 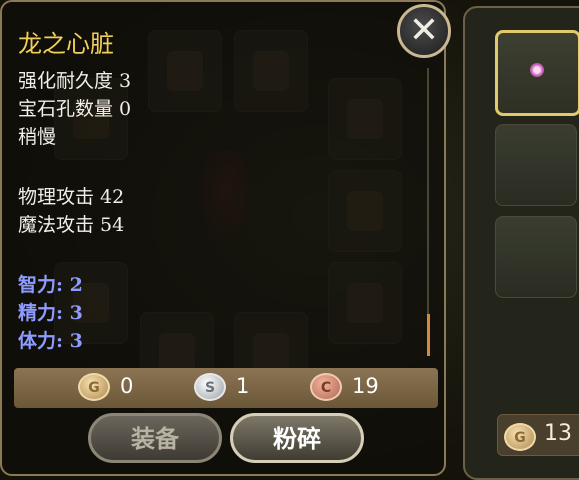 What do you see at coordinates (297, 438) in the screenshot?
I see `smash-button: 粉碎` at bounding box center [297, 438].